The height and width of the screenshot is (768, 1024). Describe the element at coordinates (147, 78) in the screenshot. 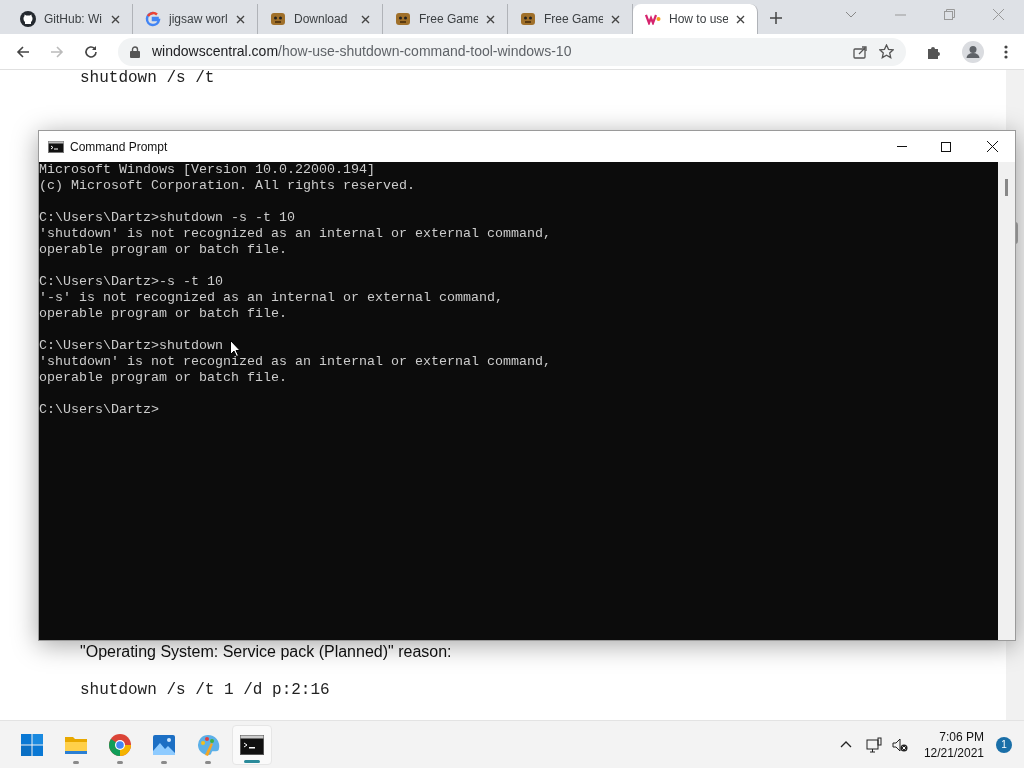

I see `code-line: shutdown /s /t` at that location.